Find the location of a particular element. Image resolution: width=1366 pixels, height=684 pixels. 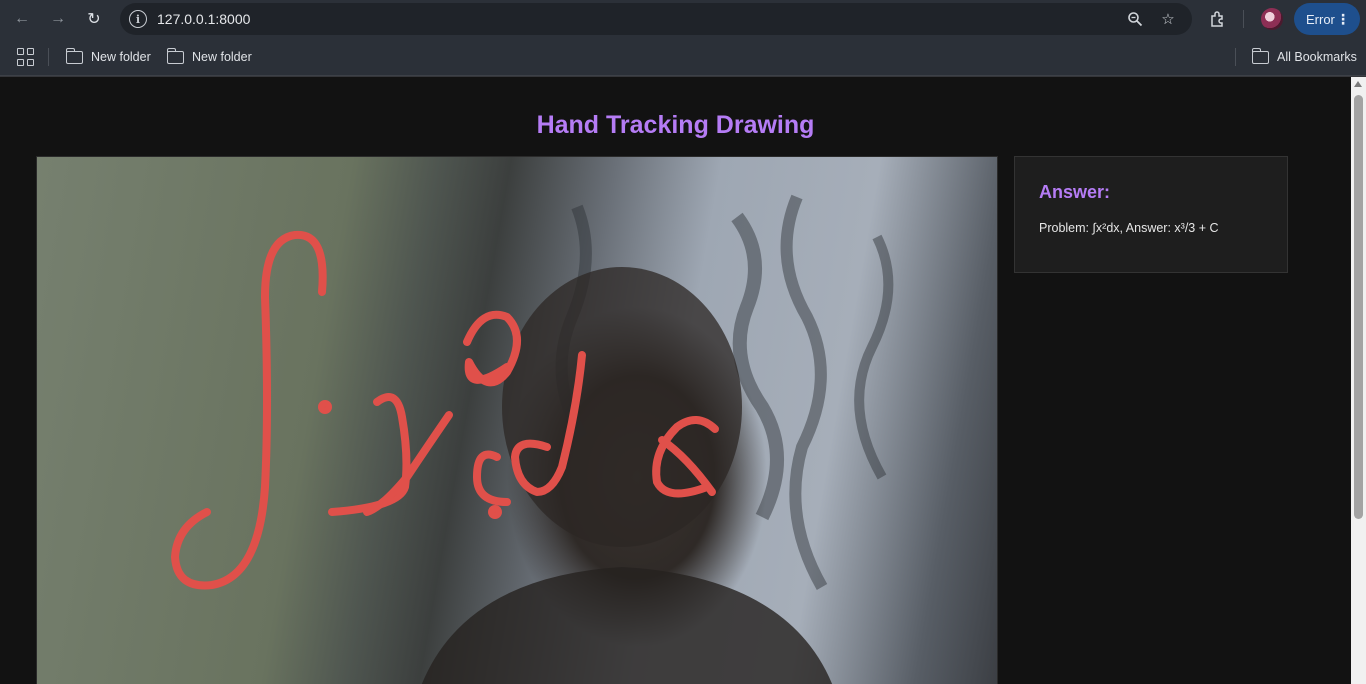

browser-toolbar: ← → ↻ i 127.0.0.1:8000 ☆ Error ⋮ is located at coordinates (683, 19).